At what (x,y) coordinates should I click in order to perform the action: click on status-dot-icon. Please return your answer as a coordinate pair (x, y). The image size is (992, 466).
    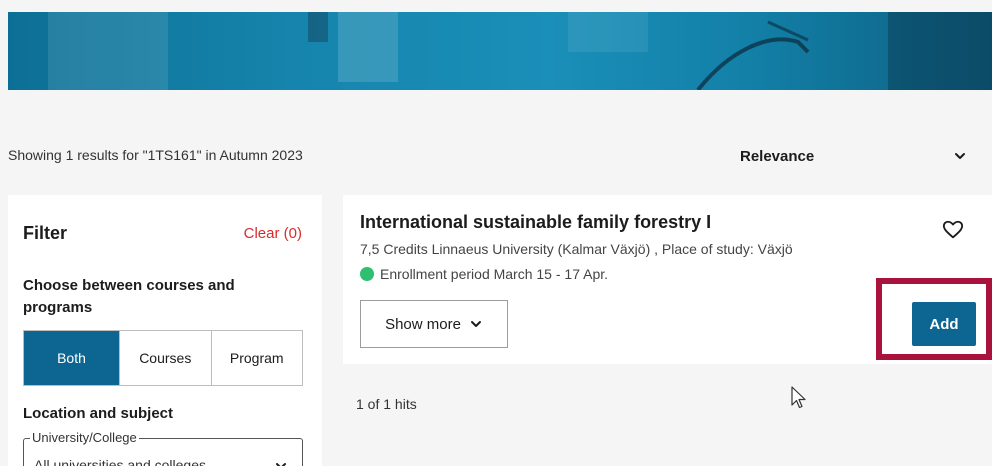
    Looking at the image, I should click on (367, 274).